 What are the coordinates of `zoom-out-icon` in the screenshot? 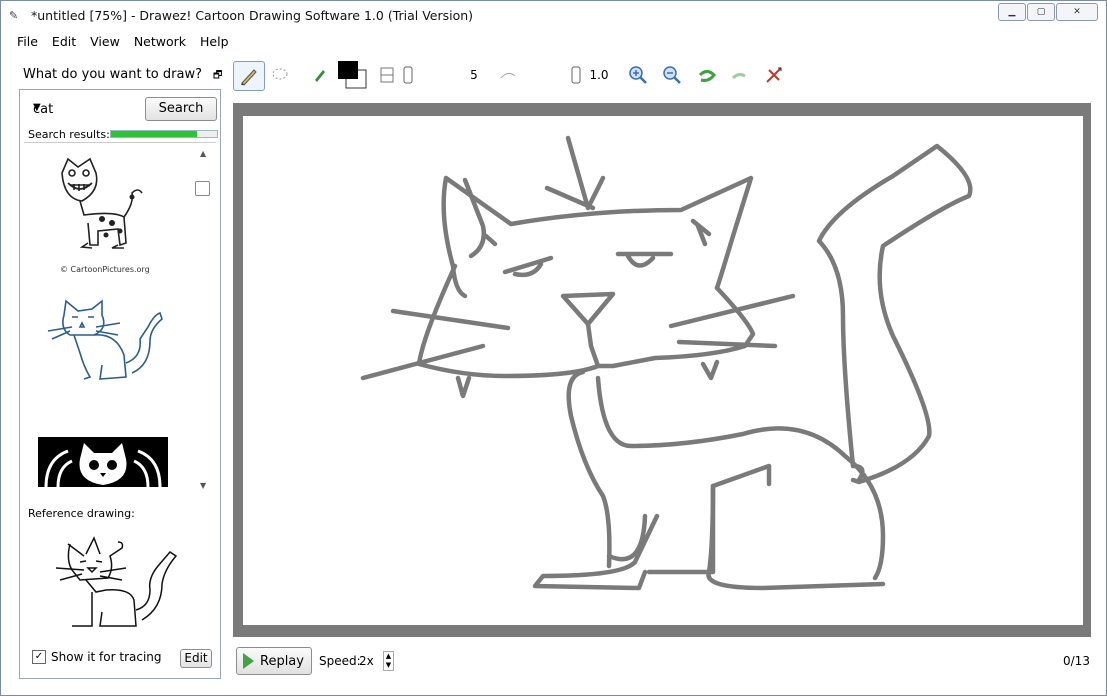 It's located at (672, 75).